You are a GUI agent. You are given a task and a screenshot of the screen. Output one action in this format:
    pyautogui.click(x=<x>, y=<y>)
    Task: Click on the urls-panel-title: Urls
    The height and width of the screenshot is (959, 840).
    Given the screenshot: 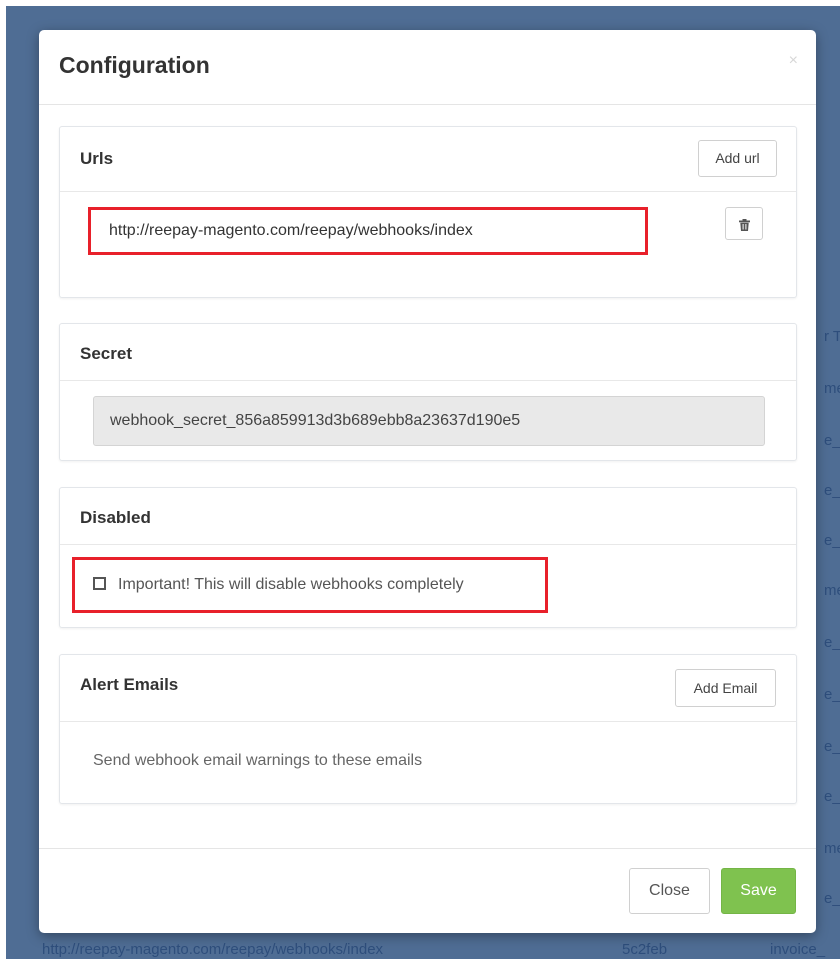 What is the action you would take?
    pyautogui.click(x=97, y=158)
    